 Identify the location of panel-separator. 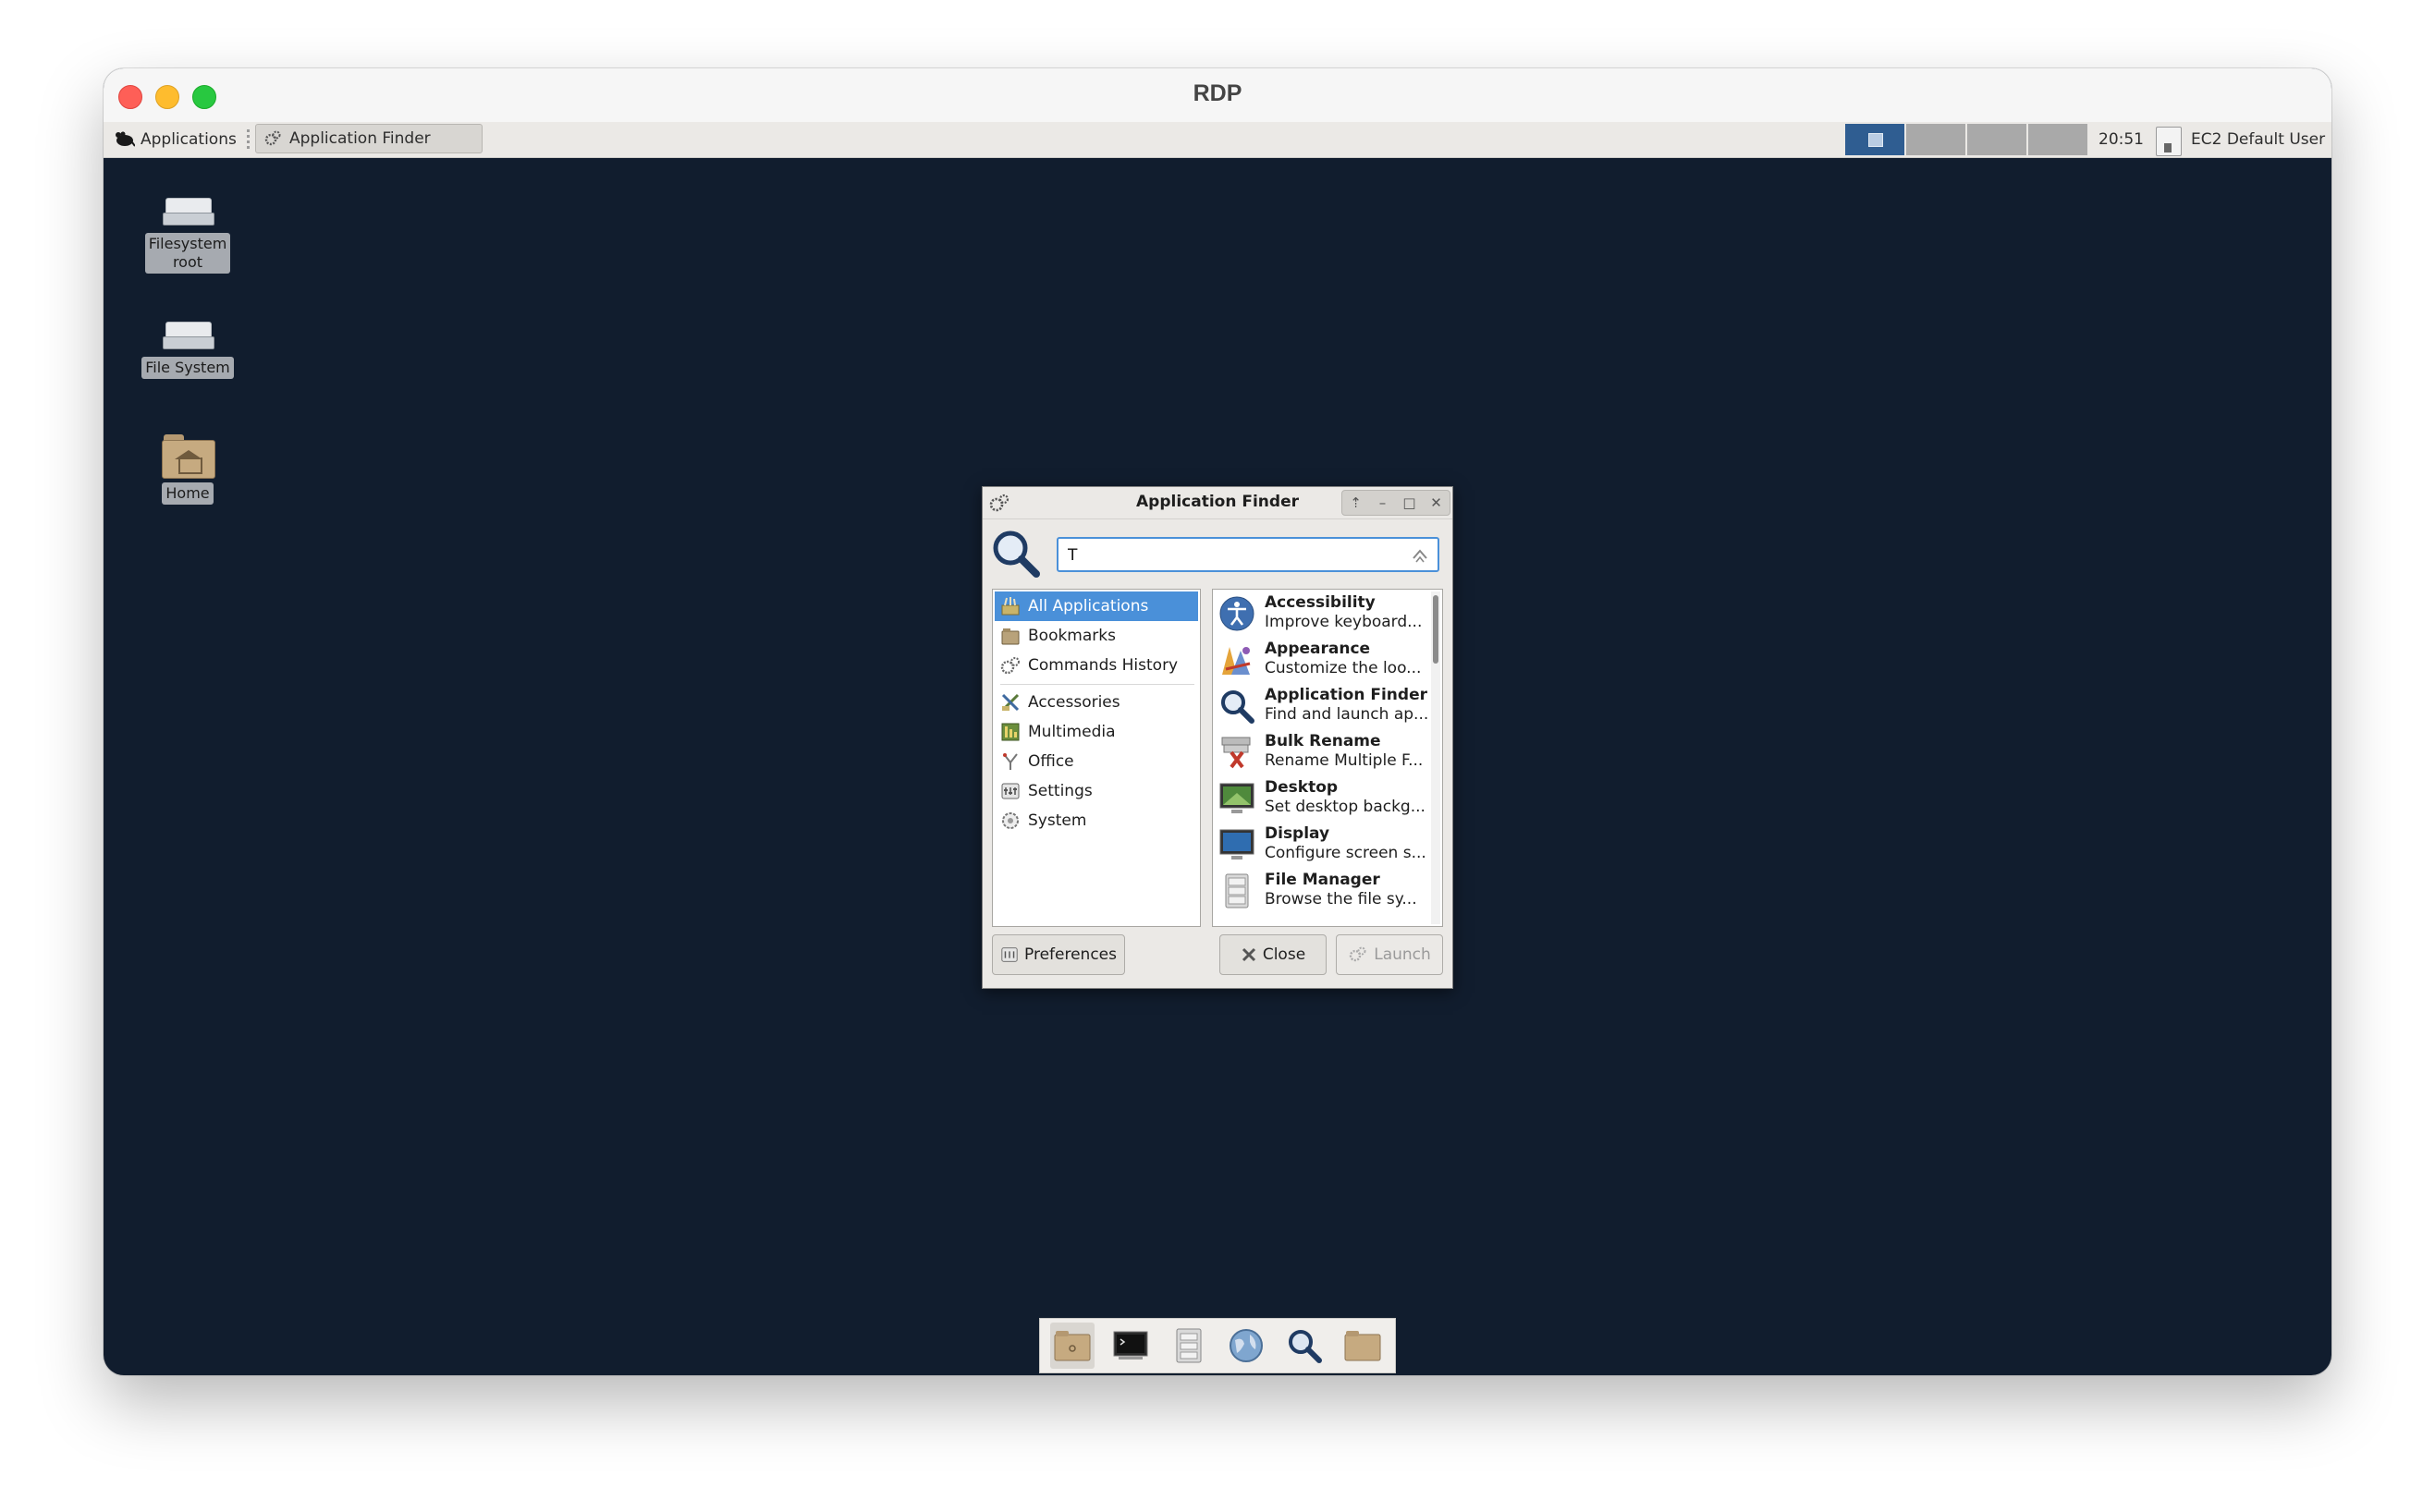
(249, 140).